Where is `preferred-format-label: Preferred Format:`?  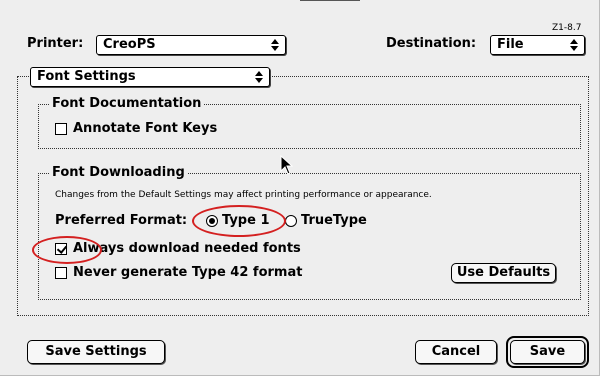 preferred-format-label: Preferred Format: is located at coordinates (121, 220).